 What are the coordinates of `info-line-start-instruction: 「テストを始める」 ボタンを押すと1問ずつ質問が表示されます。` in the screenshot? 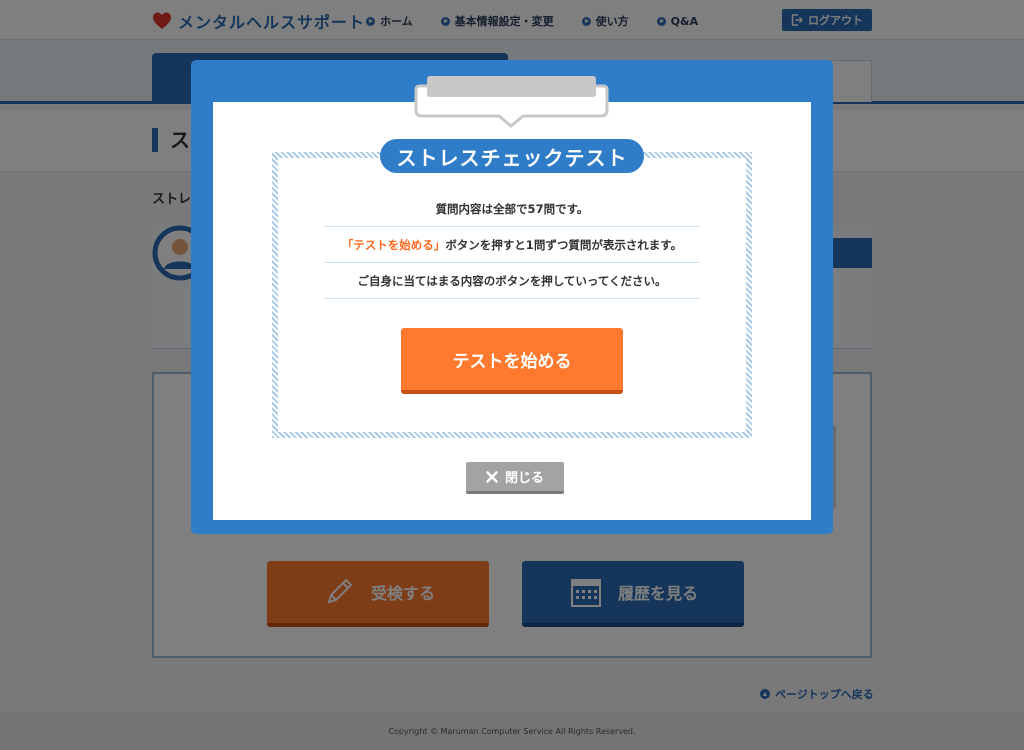 It's located at (512, 245).